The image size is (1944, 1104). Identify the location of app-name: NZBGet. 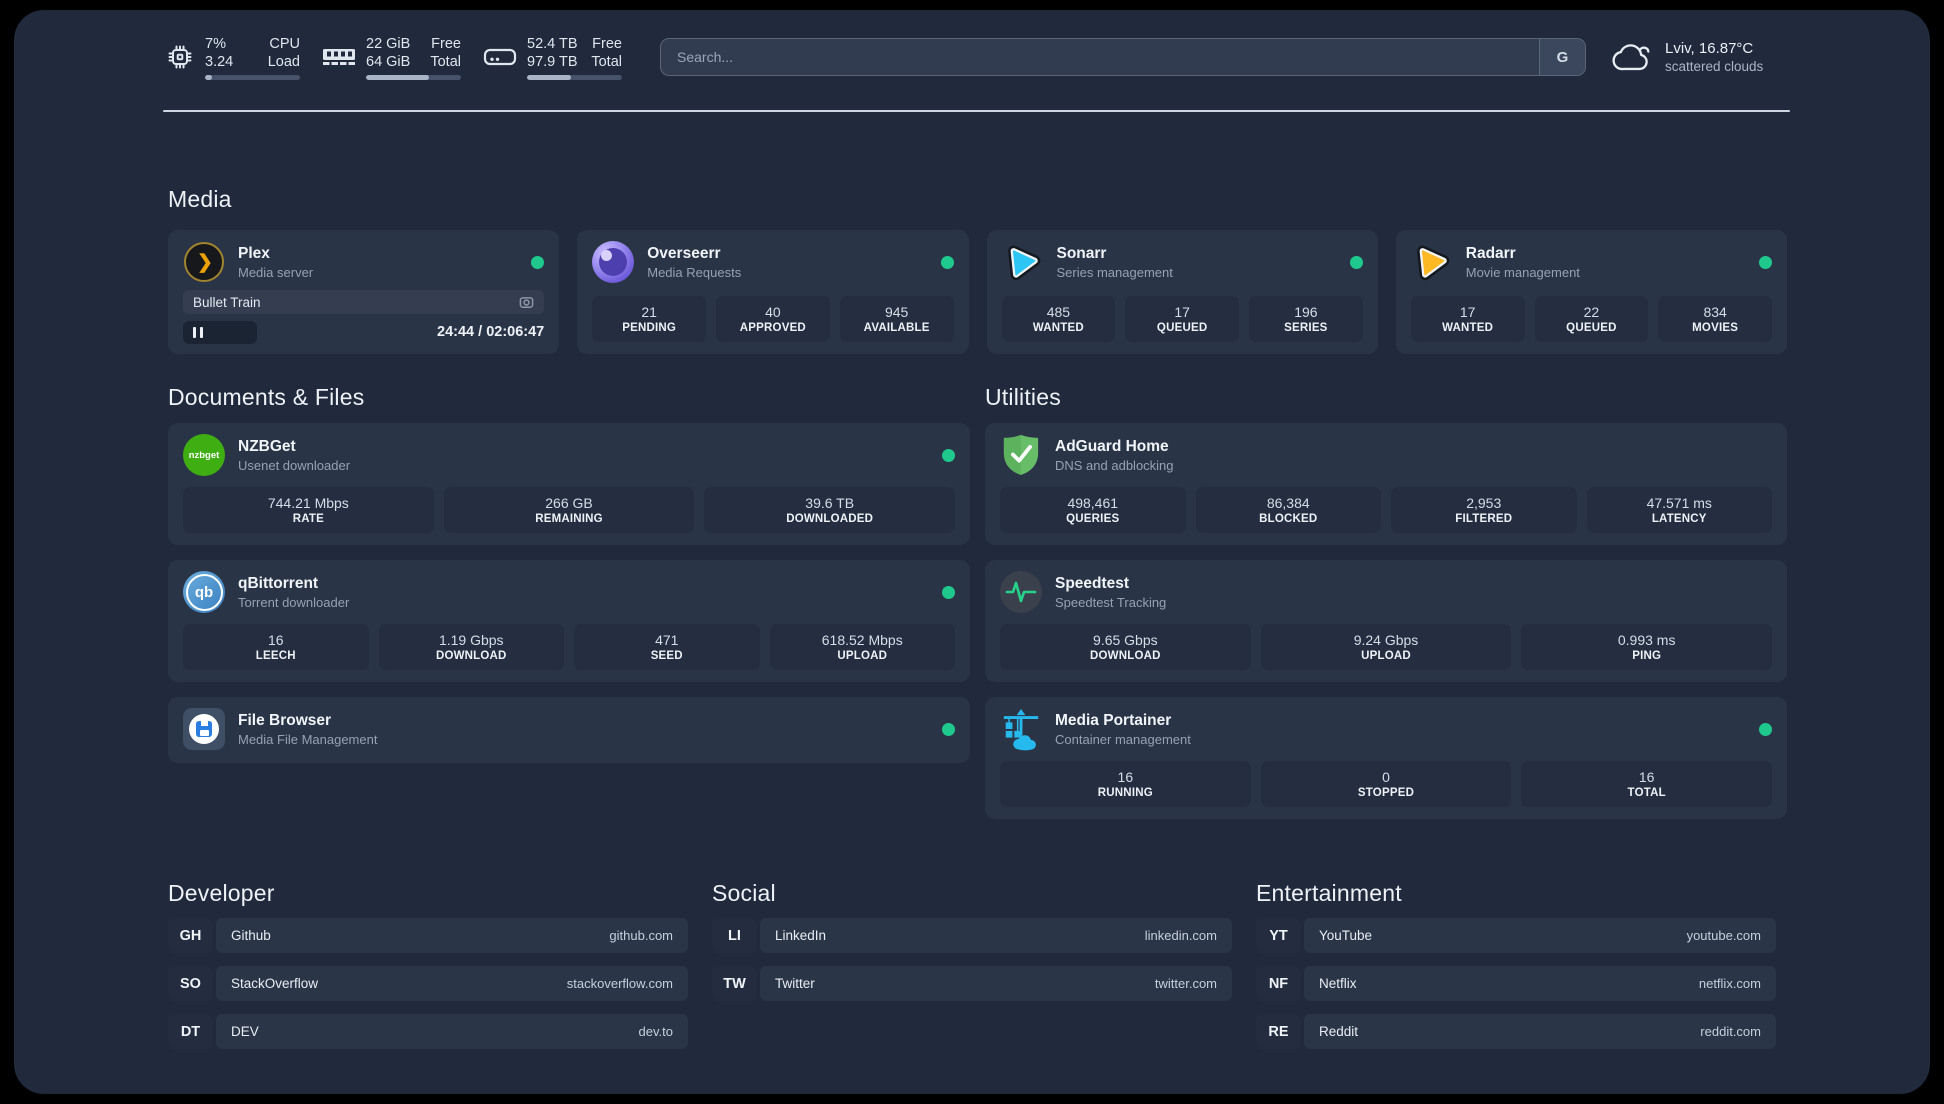
(267, 446).